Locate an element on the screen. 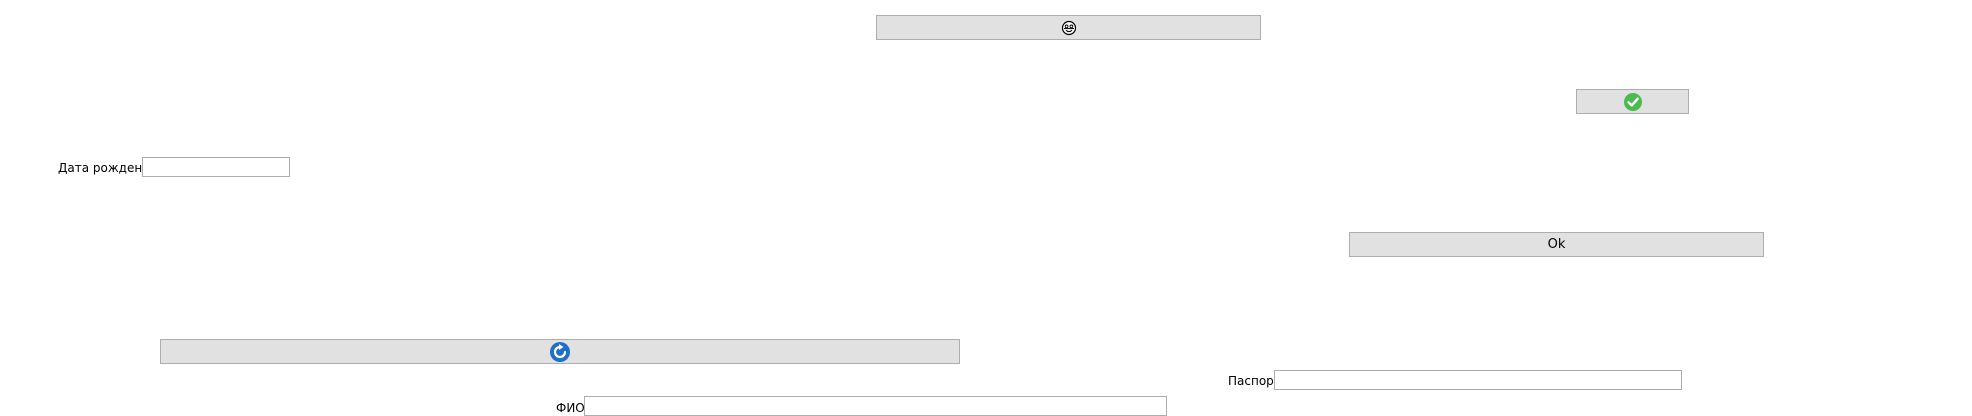 The width and height of the screenshot is (1972, 416). refresh-button is located at coordinates (560, 351).